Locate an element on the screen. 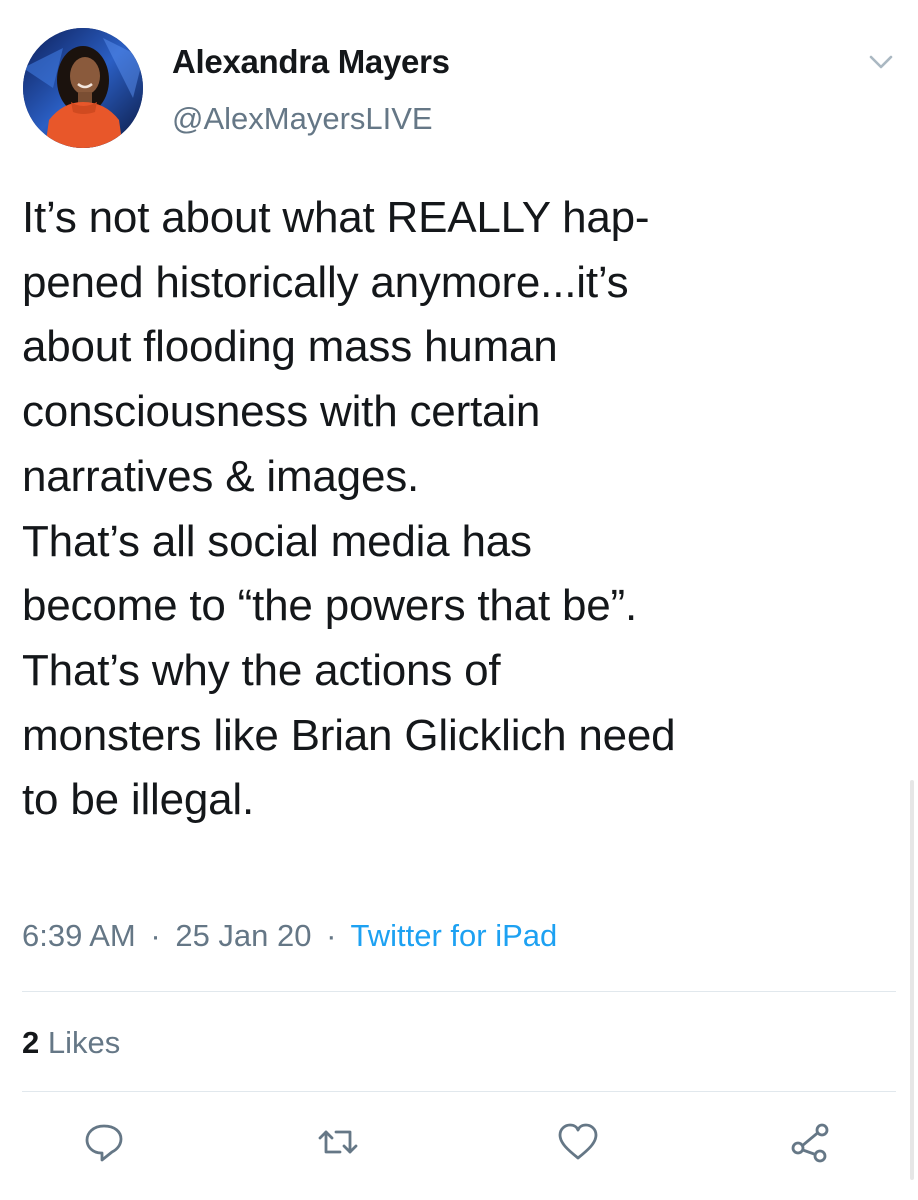  author-display-name: Alexandra Mayers is located at coordinates (311, 62).